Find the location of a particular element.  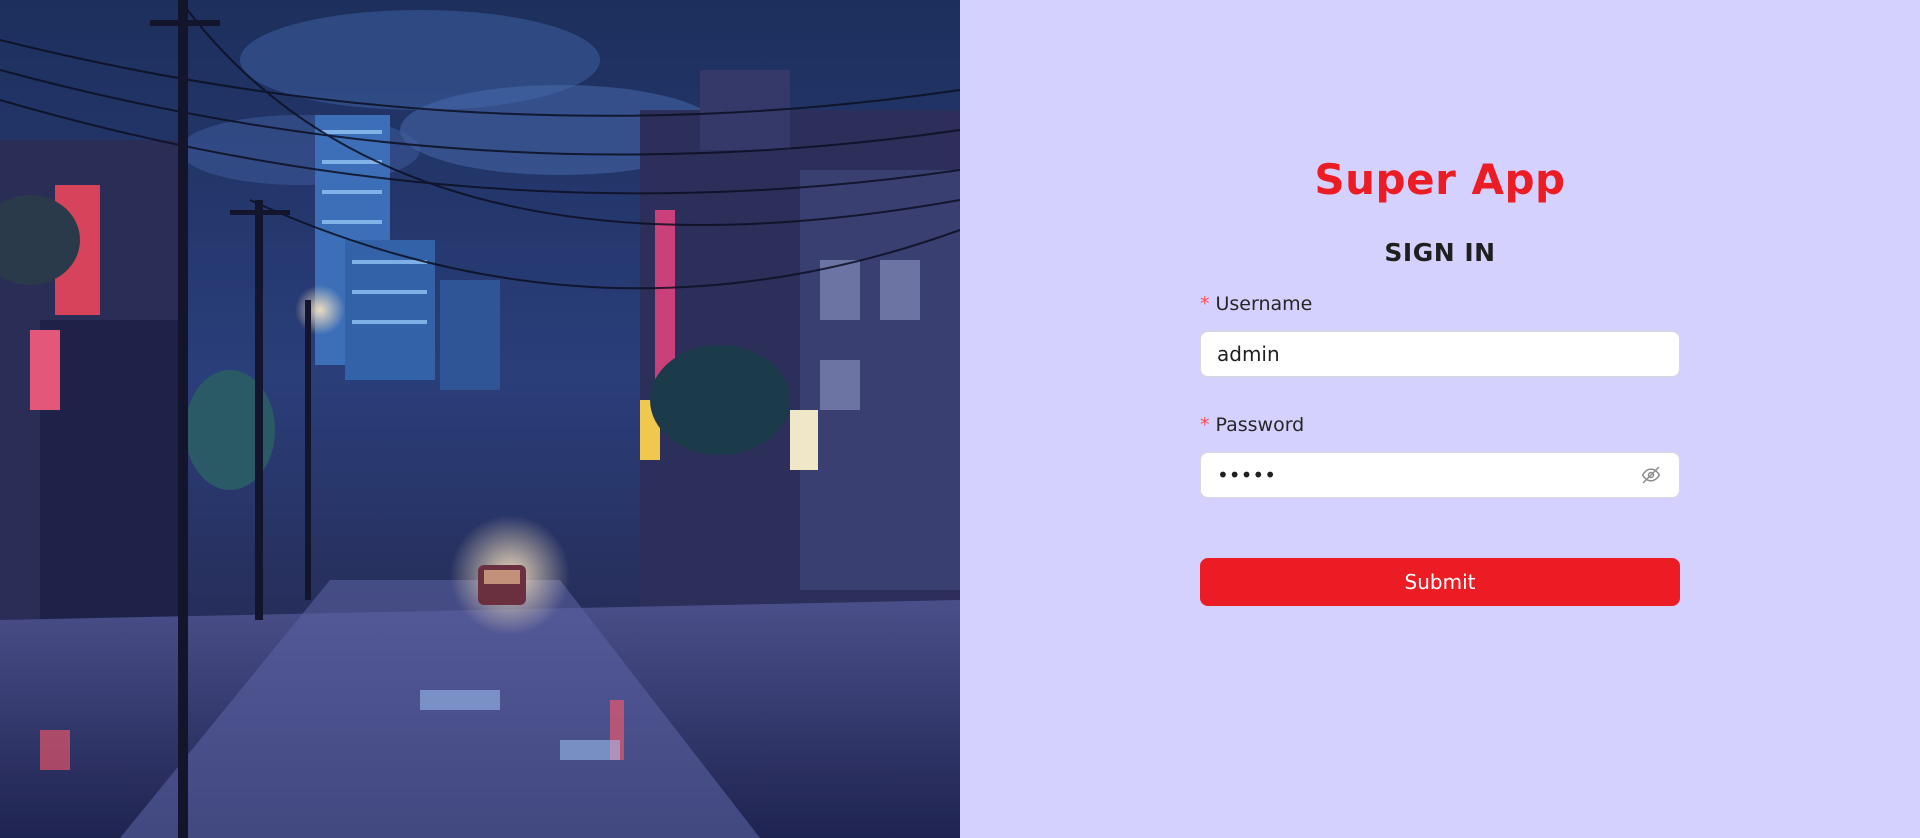

username-input-box is located at coordinates (1440, 354).